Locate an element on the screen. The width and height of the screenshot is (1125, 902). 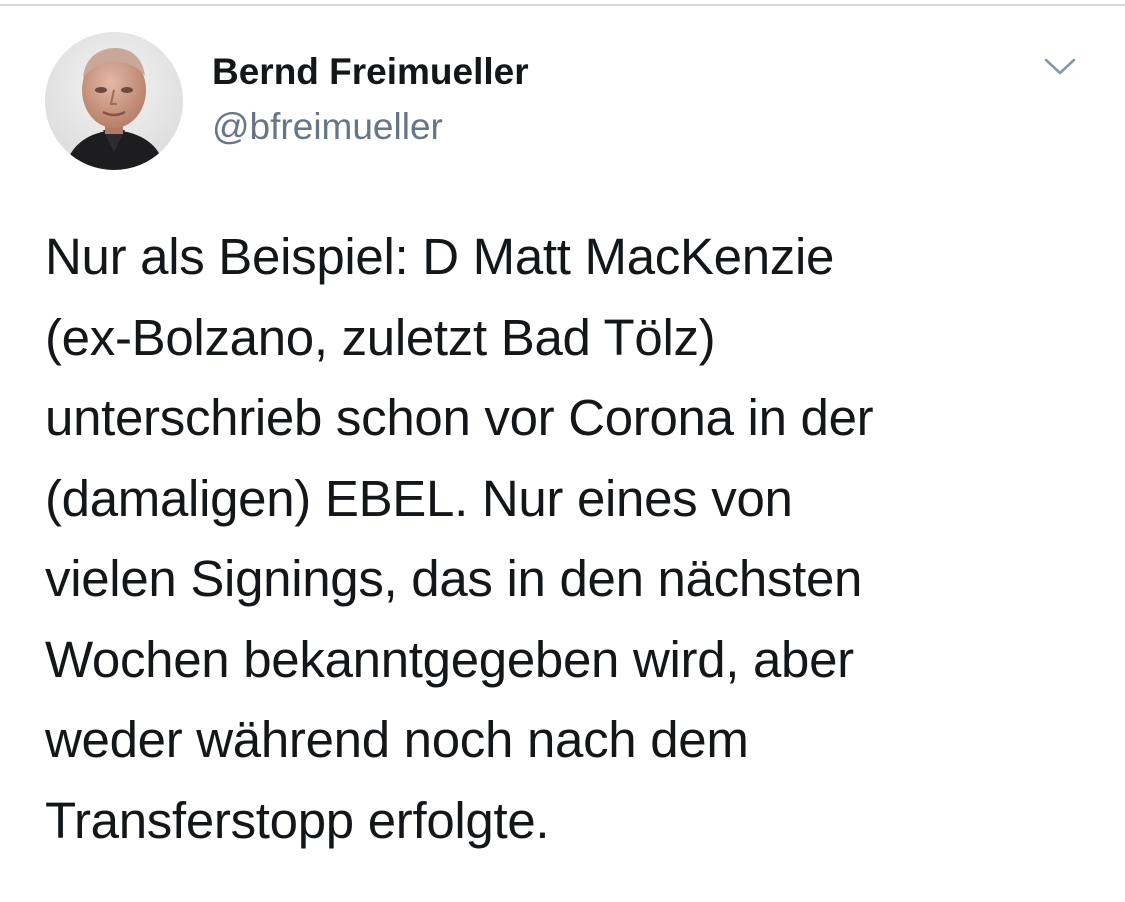
tweet-text-line: unterschrieb schon vor Corona in der is located at coordinates (459, 417).